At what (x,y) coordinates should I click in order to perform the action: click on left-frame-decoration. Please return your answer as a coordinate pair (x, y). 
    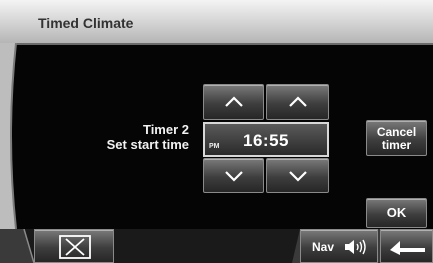
    Looking at the image, I should click on (8, 136).